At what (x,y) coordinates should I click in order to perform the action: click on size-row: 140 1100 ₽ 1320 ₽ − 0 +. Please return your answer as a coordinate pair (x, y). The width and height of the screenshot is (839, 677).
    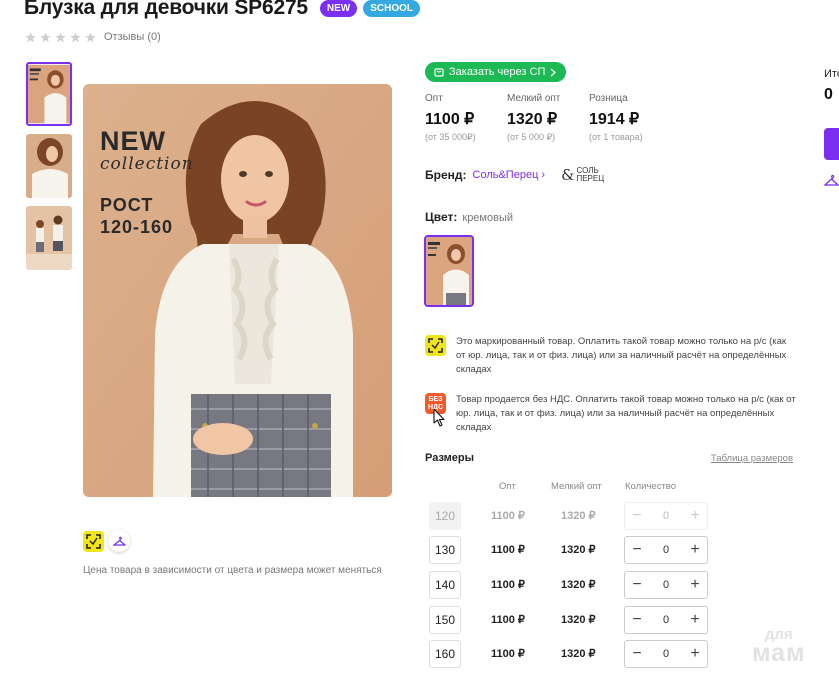
    Looking at the image, I should click on (574, 585).